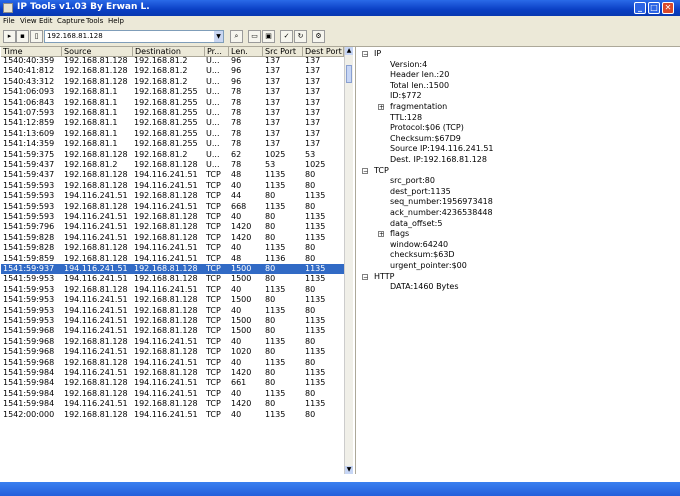  Describe the element at coordinates (416, 224) in the screenshot. I see `tree-leaf: data_offset:5` at that location.